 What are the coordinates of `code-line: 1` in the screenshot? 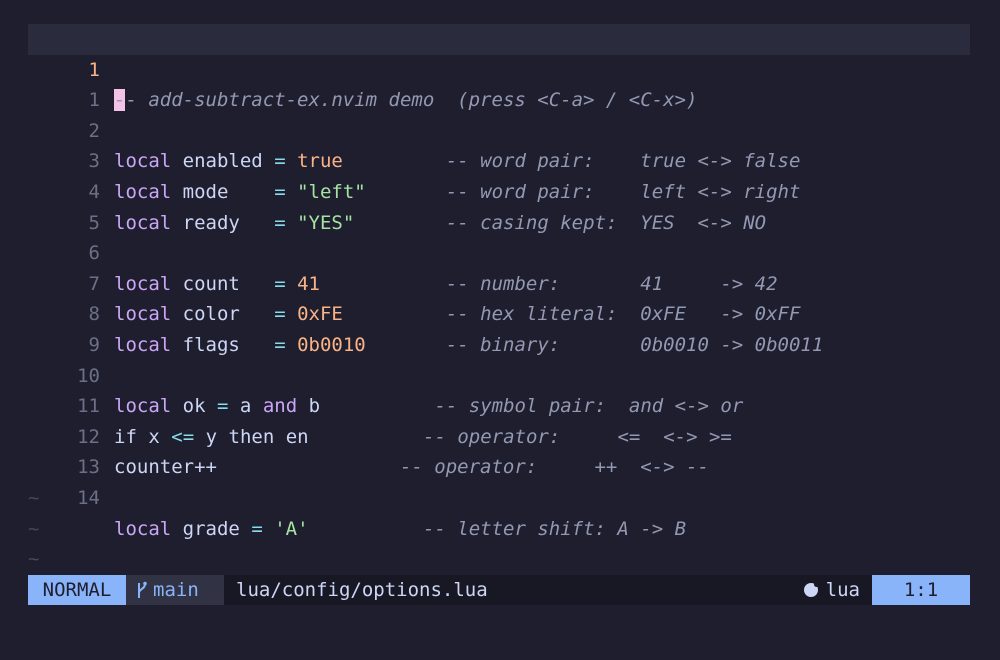 It's located at (499, 83).